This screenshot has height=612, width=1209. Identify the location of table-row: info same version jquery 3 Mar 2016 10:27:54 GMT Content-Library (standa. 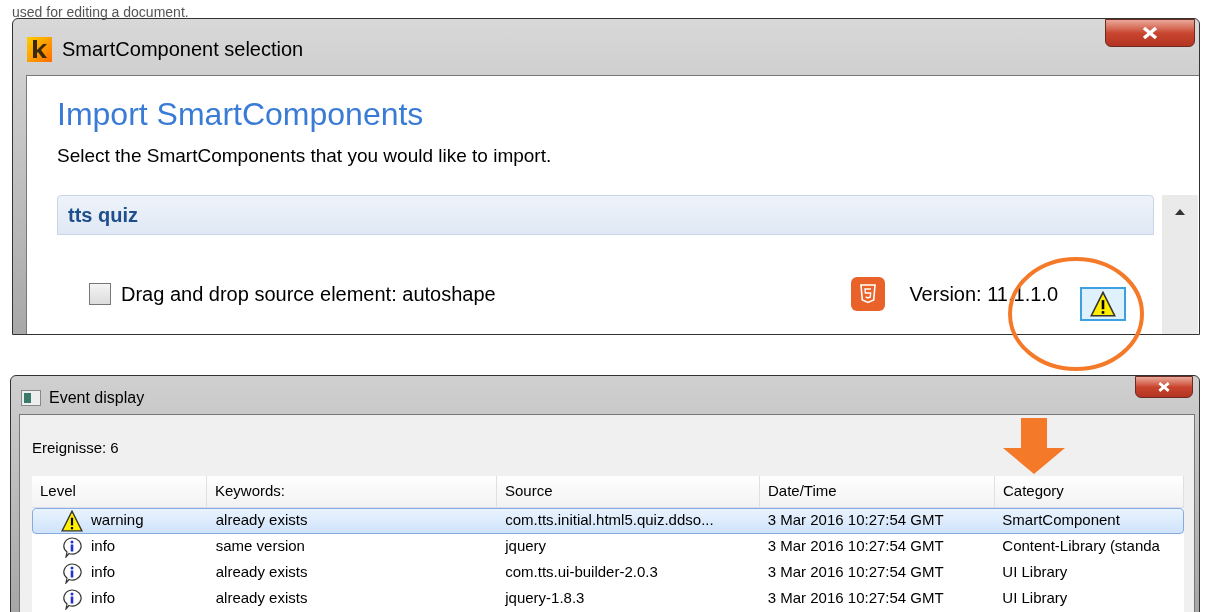
(608, 546).